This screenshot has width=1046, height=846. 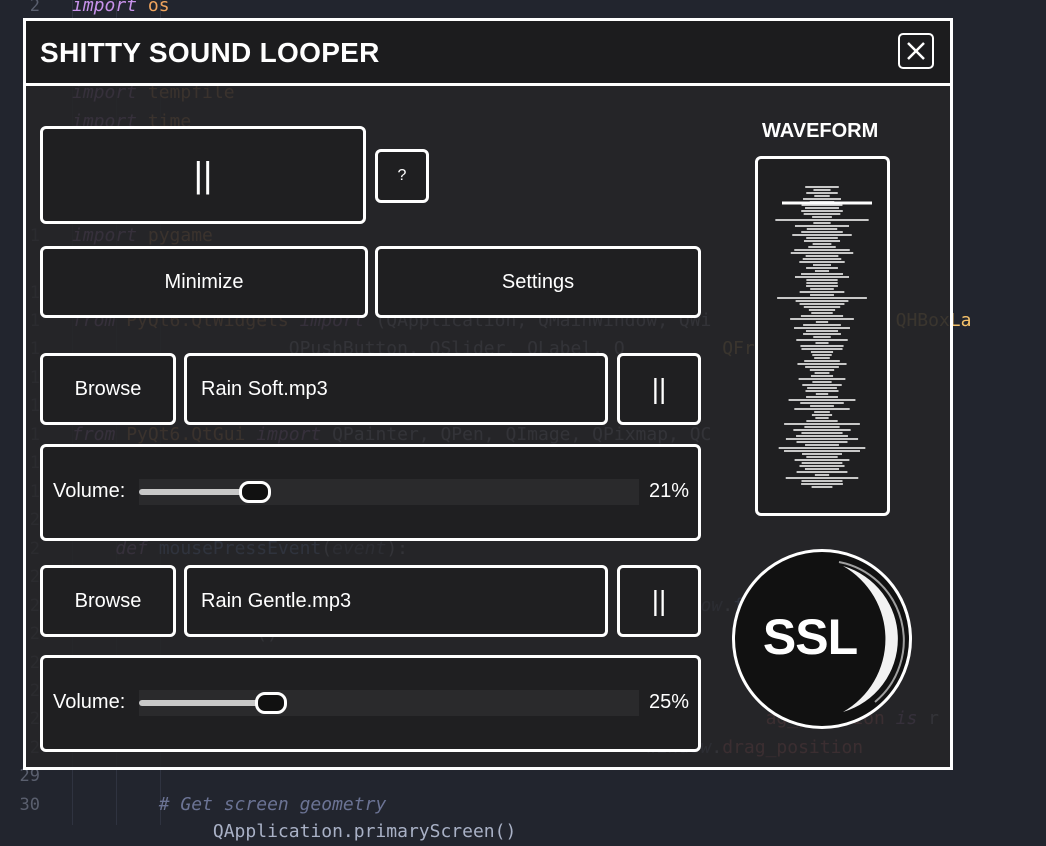 I want to click on settings-button: Settings, so click(x=538, y=282).